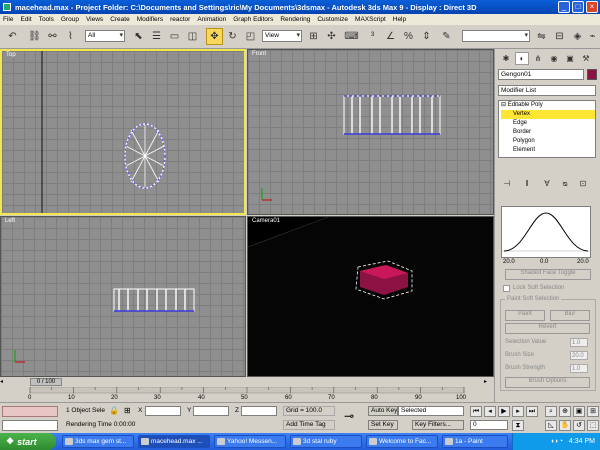  I want to click on field-of-view-icon: ◺, so click(551, 425).